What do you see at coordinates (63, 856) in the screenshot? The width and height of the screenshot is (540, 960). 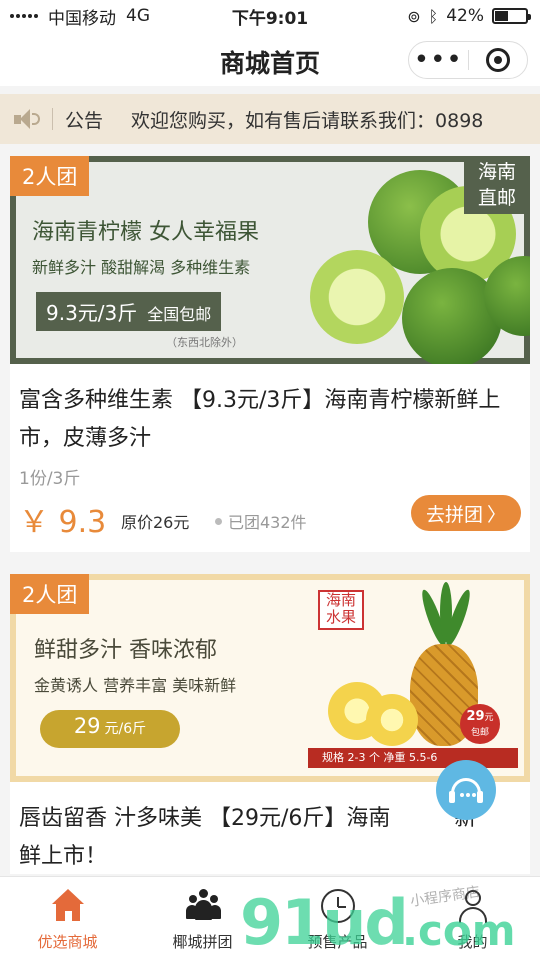 I see `product-name-line2: 鲜上市！` at bounding box center [63, 856].